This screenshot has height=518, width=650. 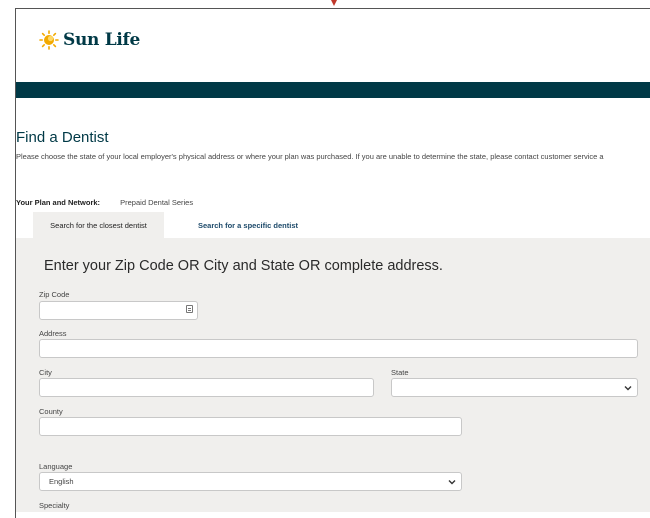 What do you see at coordinates (51, 411) in the screenshot?
I see `county-label: County` at bounding box center [51, 411].